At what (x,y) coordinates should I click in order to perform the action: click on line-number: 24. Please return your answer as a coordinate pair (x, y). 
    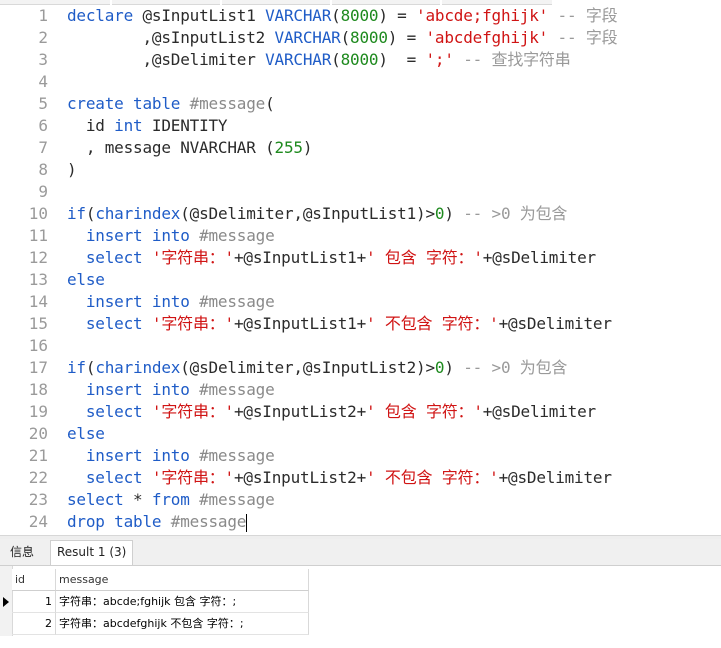
    Looking at the image, I should click on (38, 521).